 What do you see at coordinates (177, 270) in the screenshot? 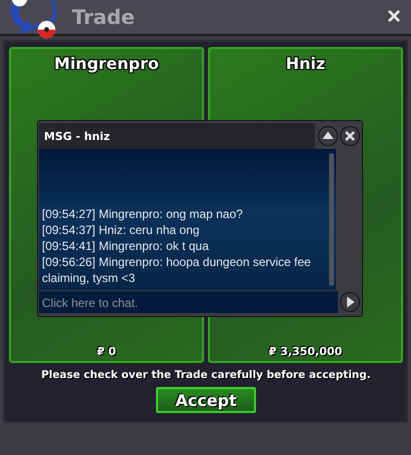
I see `chat-message: [09:56:26] Mingrenpro: hoopa dungeon service fee claiming, tysm <3` at bounding box center [177, 270].